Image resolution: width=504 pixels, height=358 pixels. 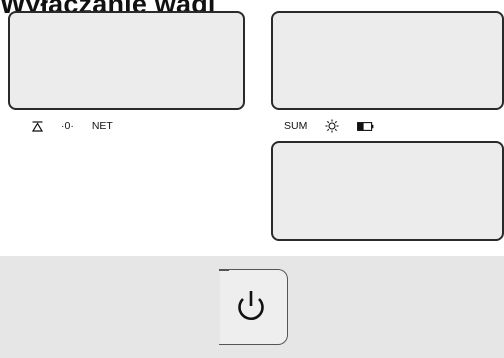 What do you see at coordinates (102, 126) in the screenshot?
I see `net-indicator: NET` at bounding box center [102, 126].